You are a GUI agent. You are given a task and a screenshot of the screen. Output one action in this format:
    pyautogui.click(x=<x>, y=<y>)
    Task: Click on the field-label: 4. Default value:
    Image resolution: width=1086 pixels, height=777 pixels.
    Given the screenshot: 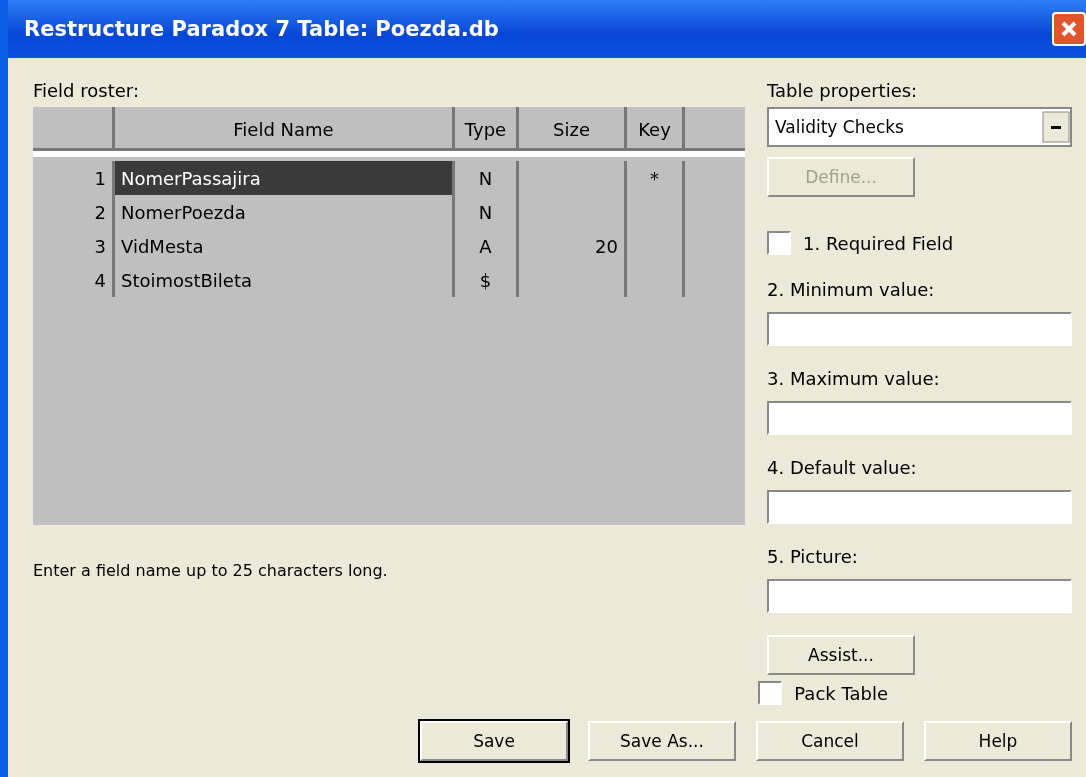 What is the action you would take?
    pyautogui.click(x=842, y=467)
    